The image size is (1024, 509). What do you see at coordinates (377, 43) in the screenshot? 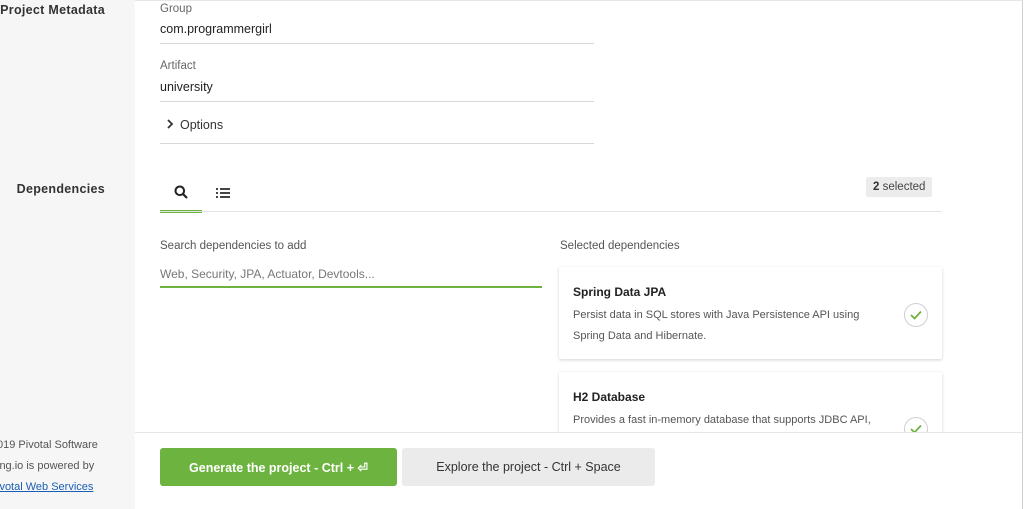
I see `group-underline` at bounding box center [377, 43].